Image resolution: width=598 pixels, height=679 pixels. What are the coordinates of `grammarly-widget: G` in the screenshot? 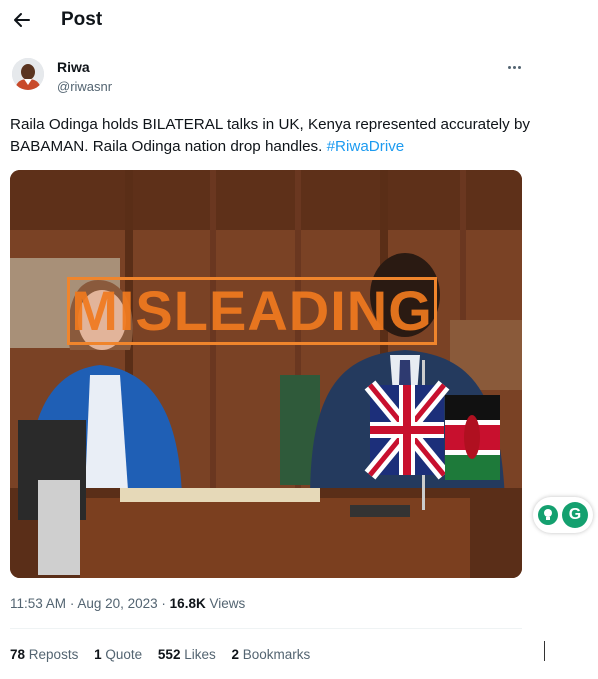 It's located at (563, 515).